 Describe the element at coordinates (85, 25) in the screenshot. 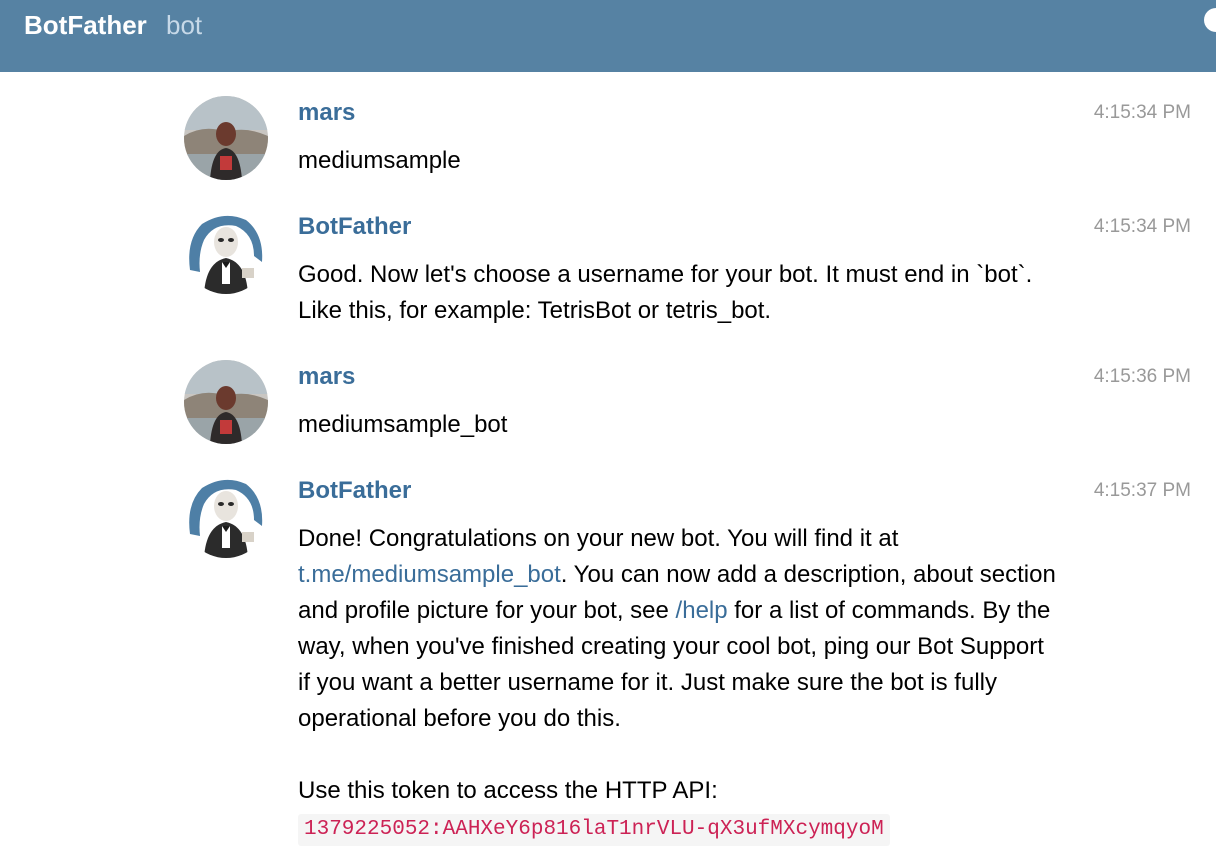

I see `chat-title: BotFather` at that location.